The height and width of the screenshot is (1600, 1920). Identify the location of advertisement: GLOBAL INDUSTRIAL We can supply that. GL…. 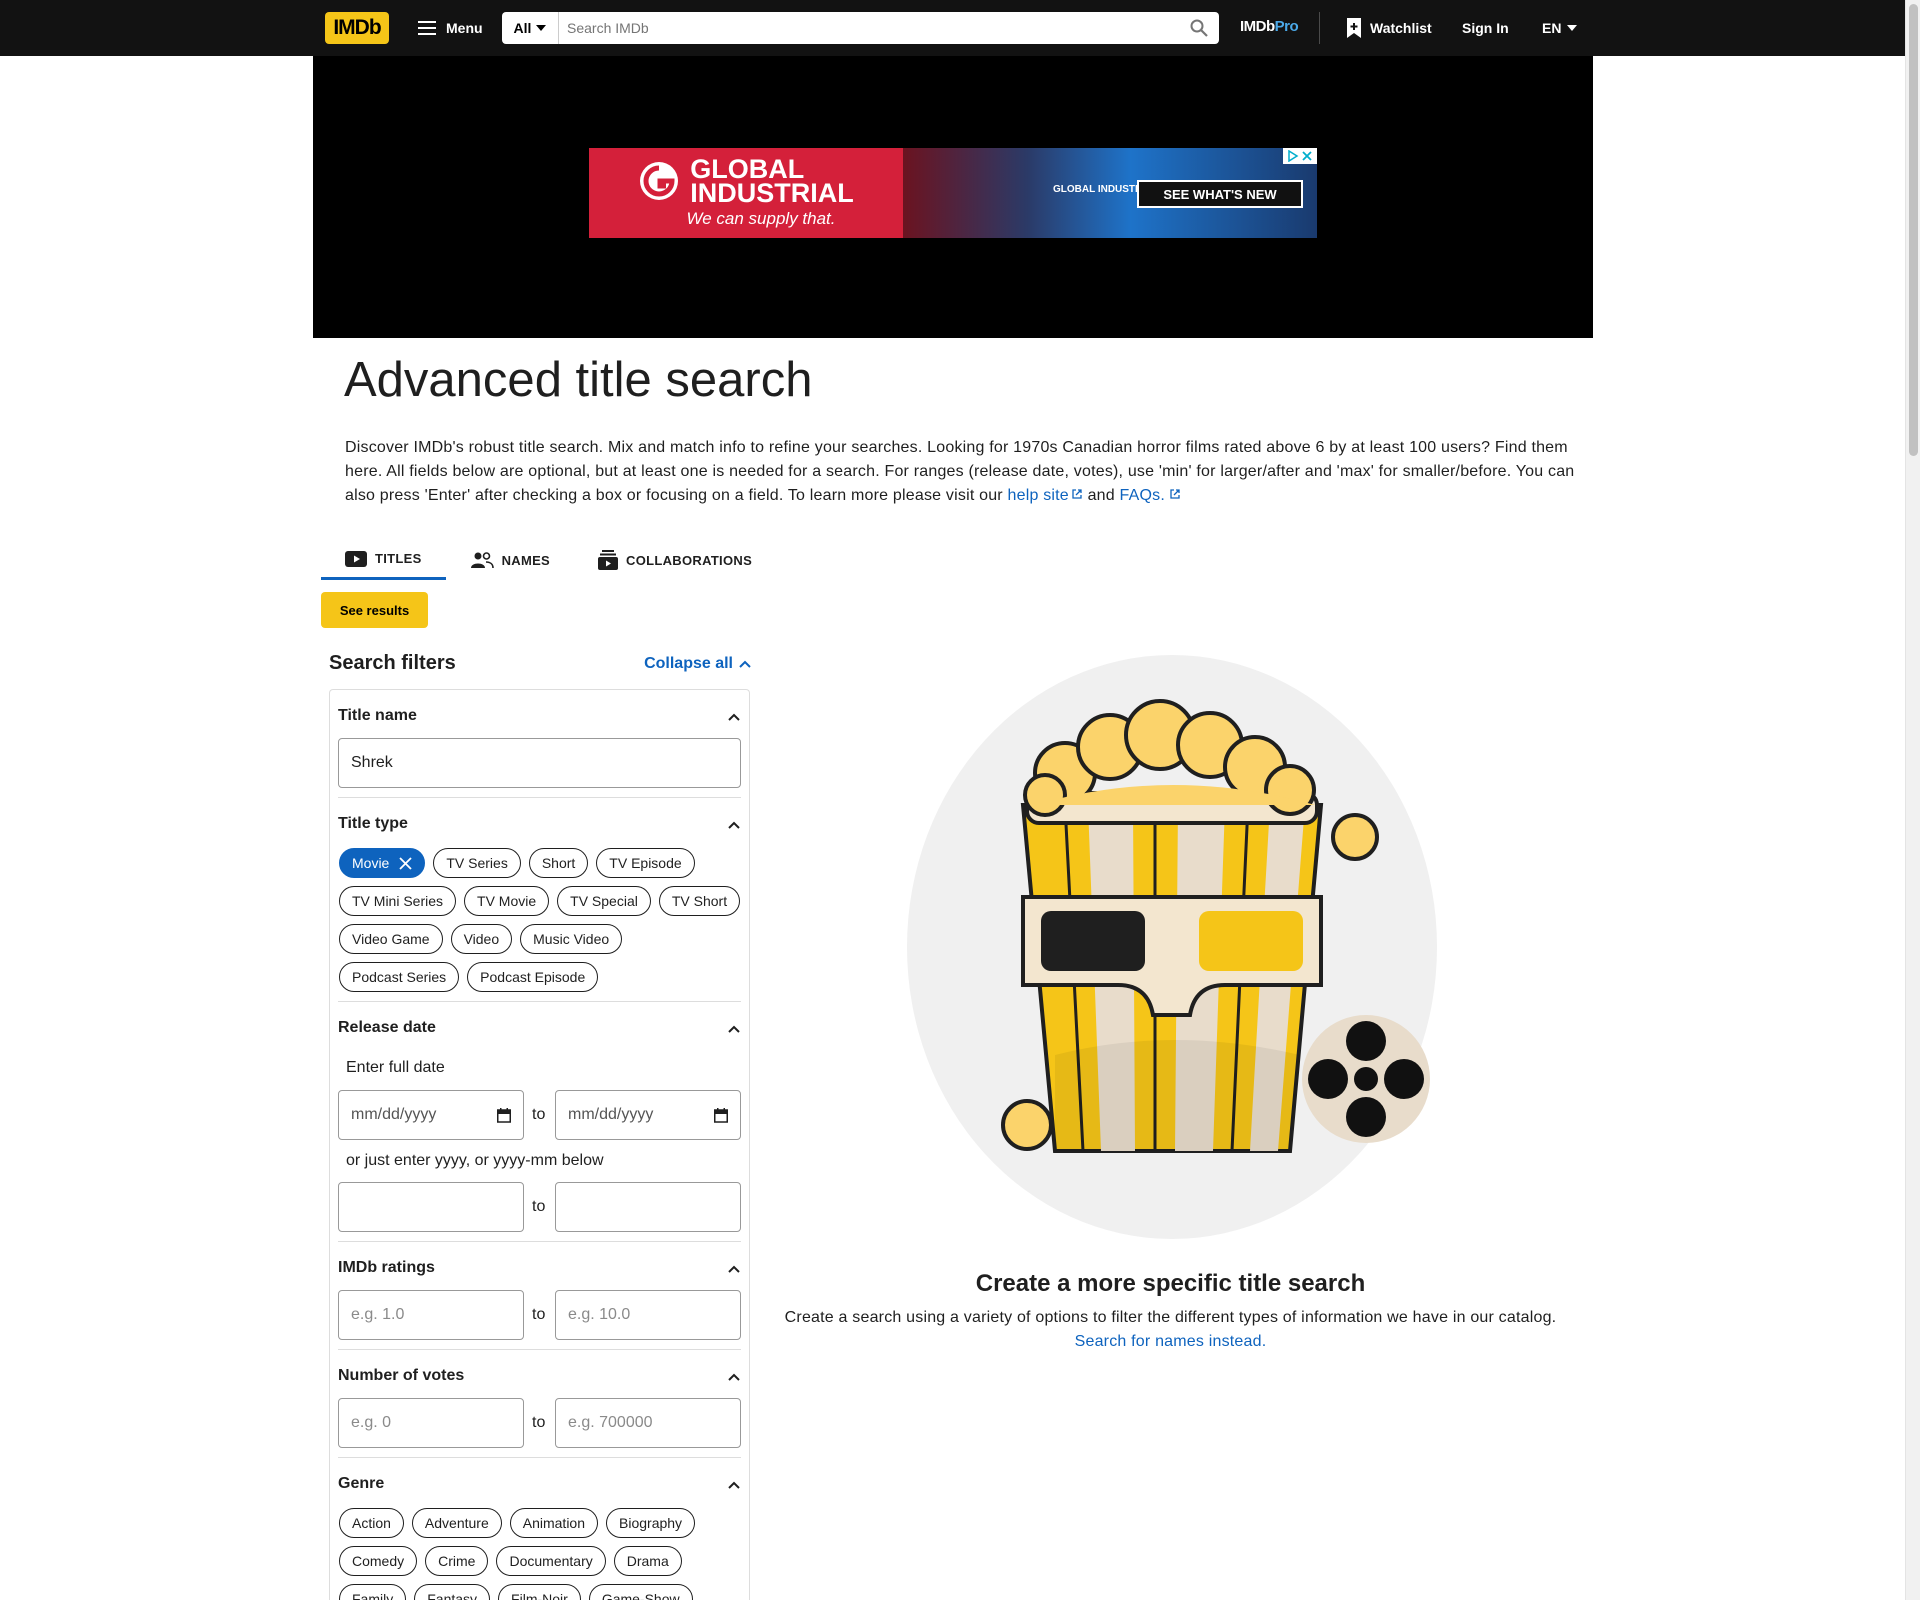
(953, 193).